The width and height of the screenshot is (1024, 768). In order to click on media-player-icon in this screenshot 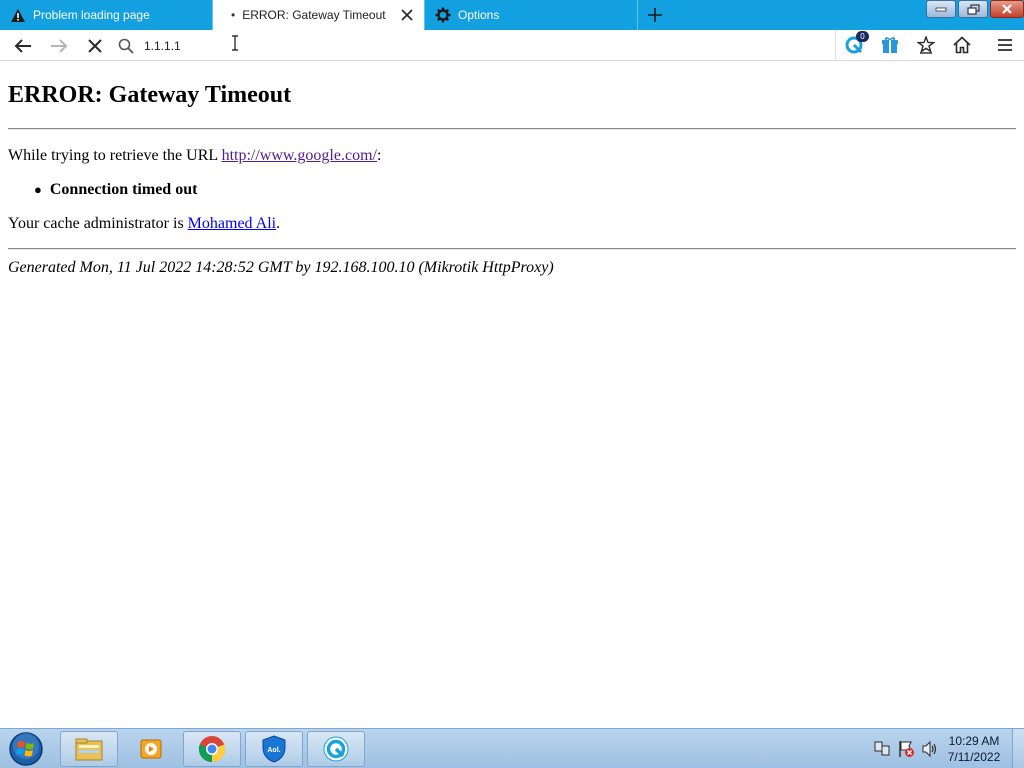, I will do `click(151, 749)`.